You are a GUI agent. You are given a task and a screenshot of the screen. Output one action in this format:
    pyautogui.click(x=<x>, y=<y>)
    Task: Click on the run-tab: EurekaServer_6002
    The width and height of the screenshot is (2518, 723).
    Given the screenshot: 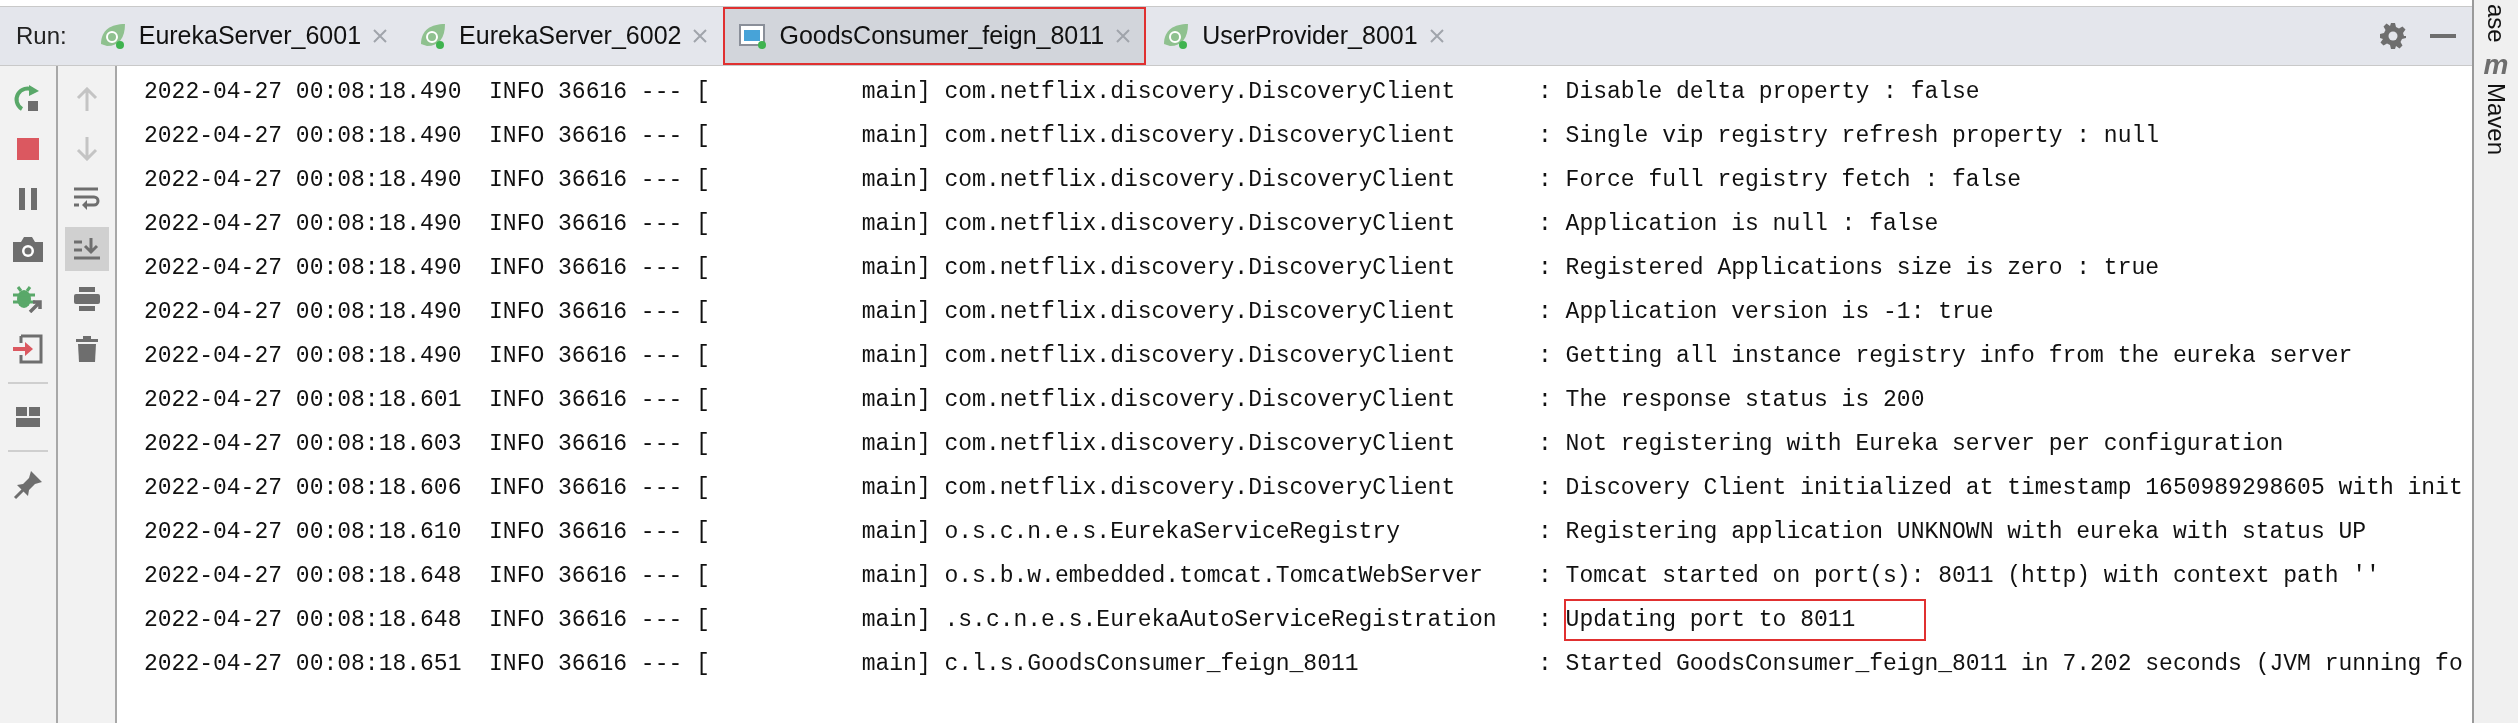 What is the action you would take?
    pyautogui.click(x=563, y=36)
    